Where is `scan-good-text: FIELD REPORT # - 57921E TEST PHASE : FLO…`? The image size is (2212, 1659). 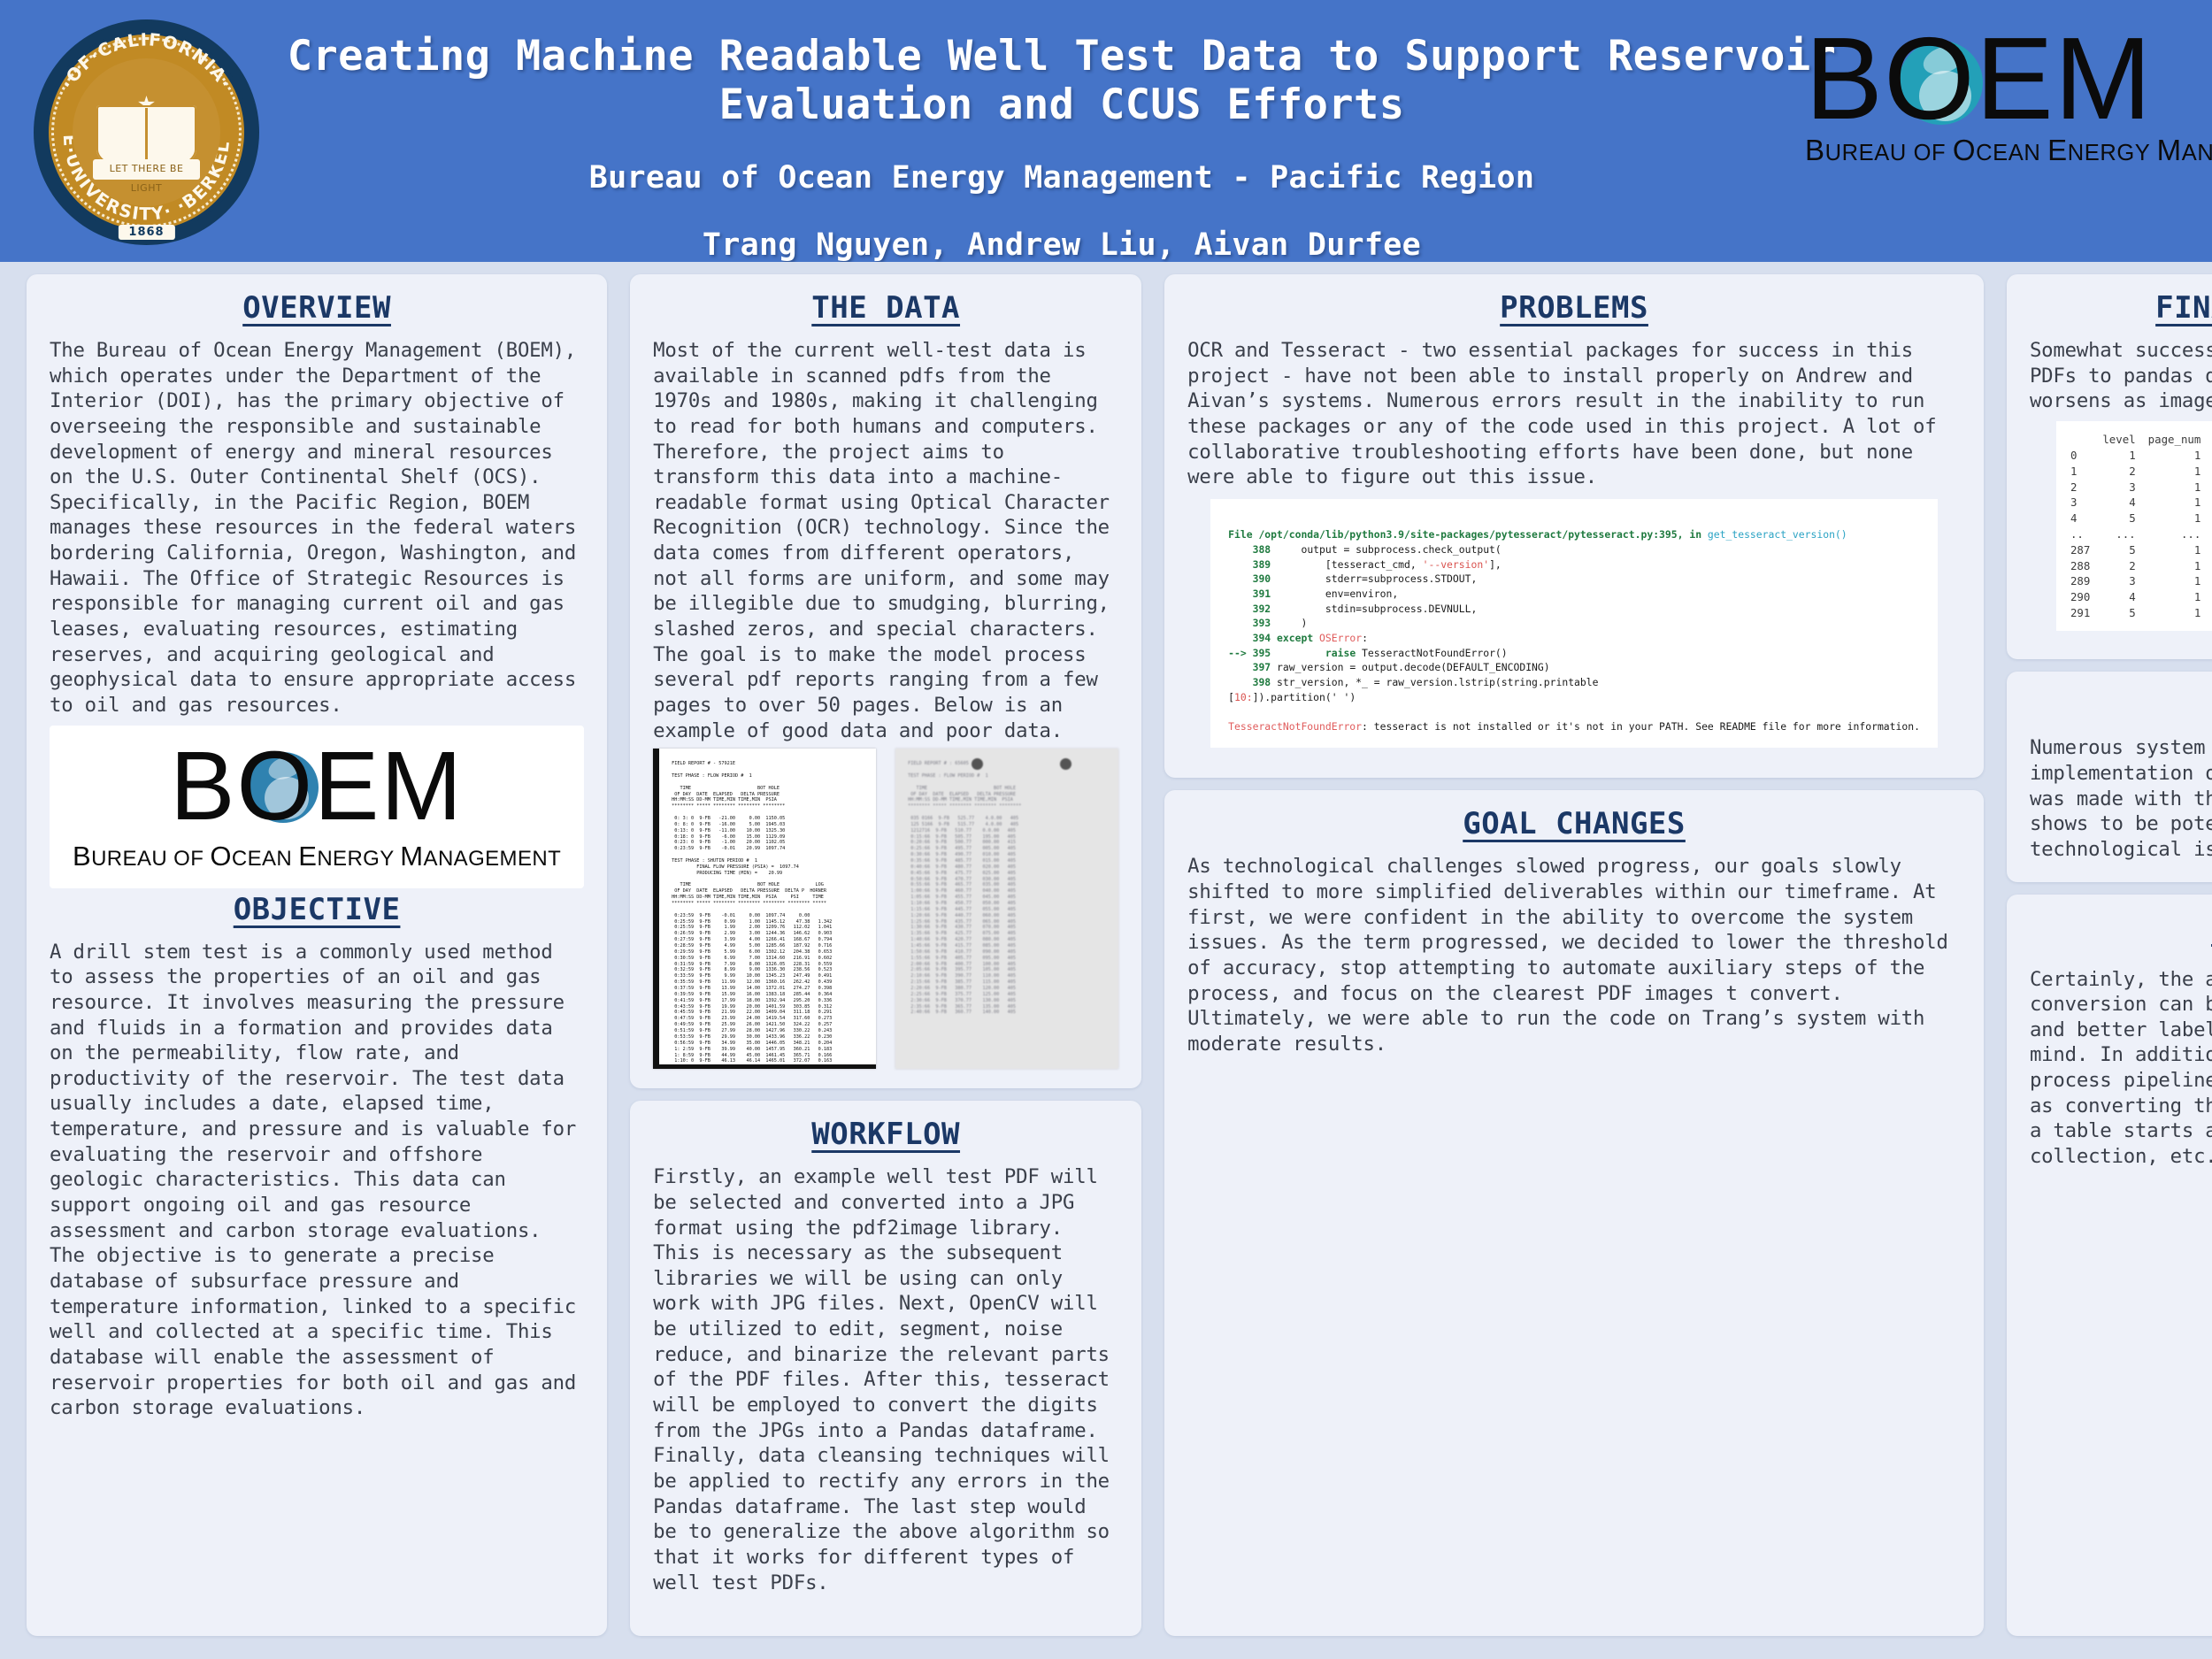 scan-good-text: FIELD REPORT # - 57921E TEST PHASE : FLO… is located at coordinates (753, 913).